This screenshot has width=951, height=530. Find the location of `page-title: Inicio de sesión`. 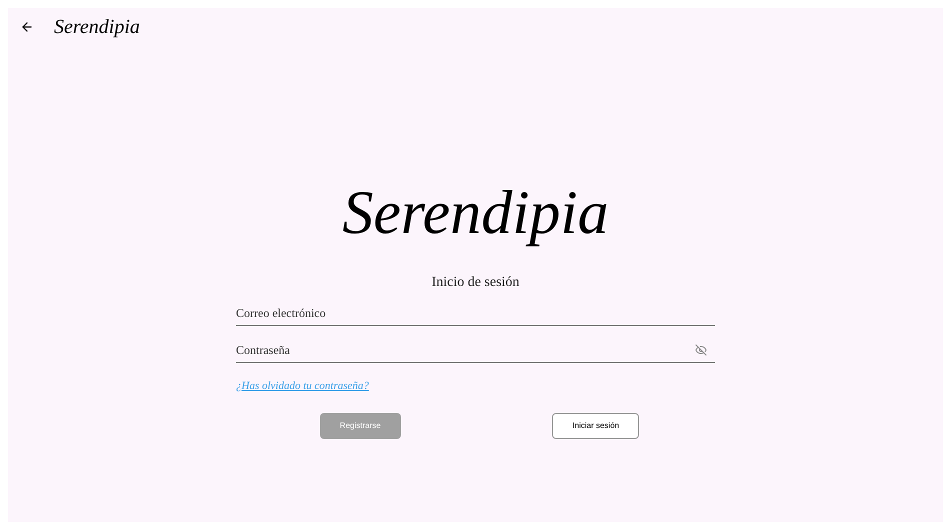

page-title: Inicio de sesión is located at coordinates (476, 283).